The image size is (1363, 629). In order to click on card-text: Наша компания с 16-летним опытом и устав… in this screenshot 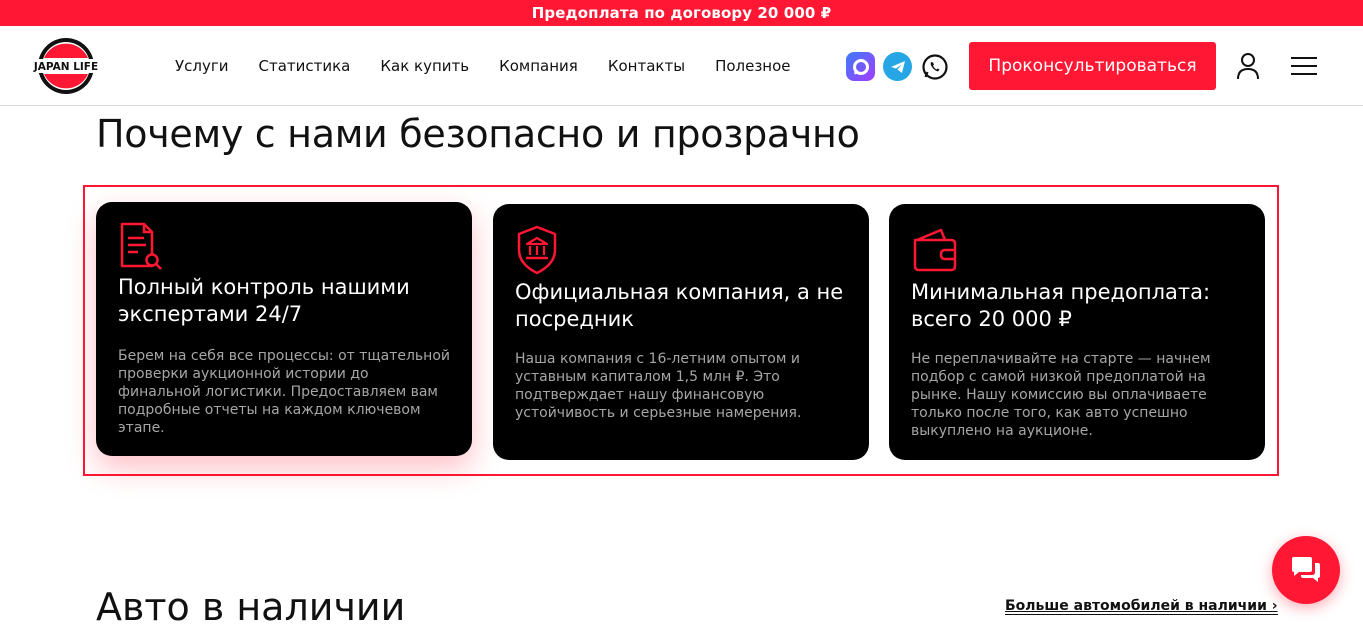, I will do `click(658, 386)`.